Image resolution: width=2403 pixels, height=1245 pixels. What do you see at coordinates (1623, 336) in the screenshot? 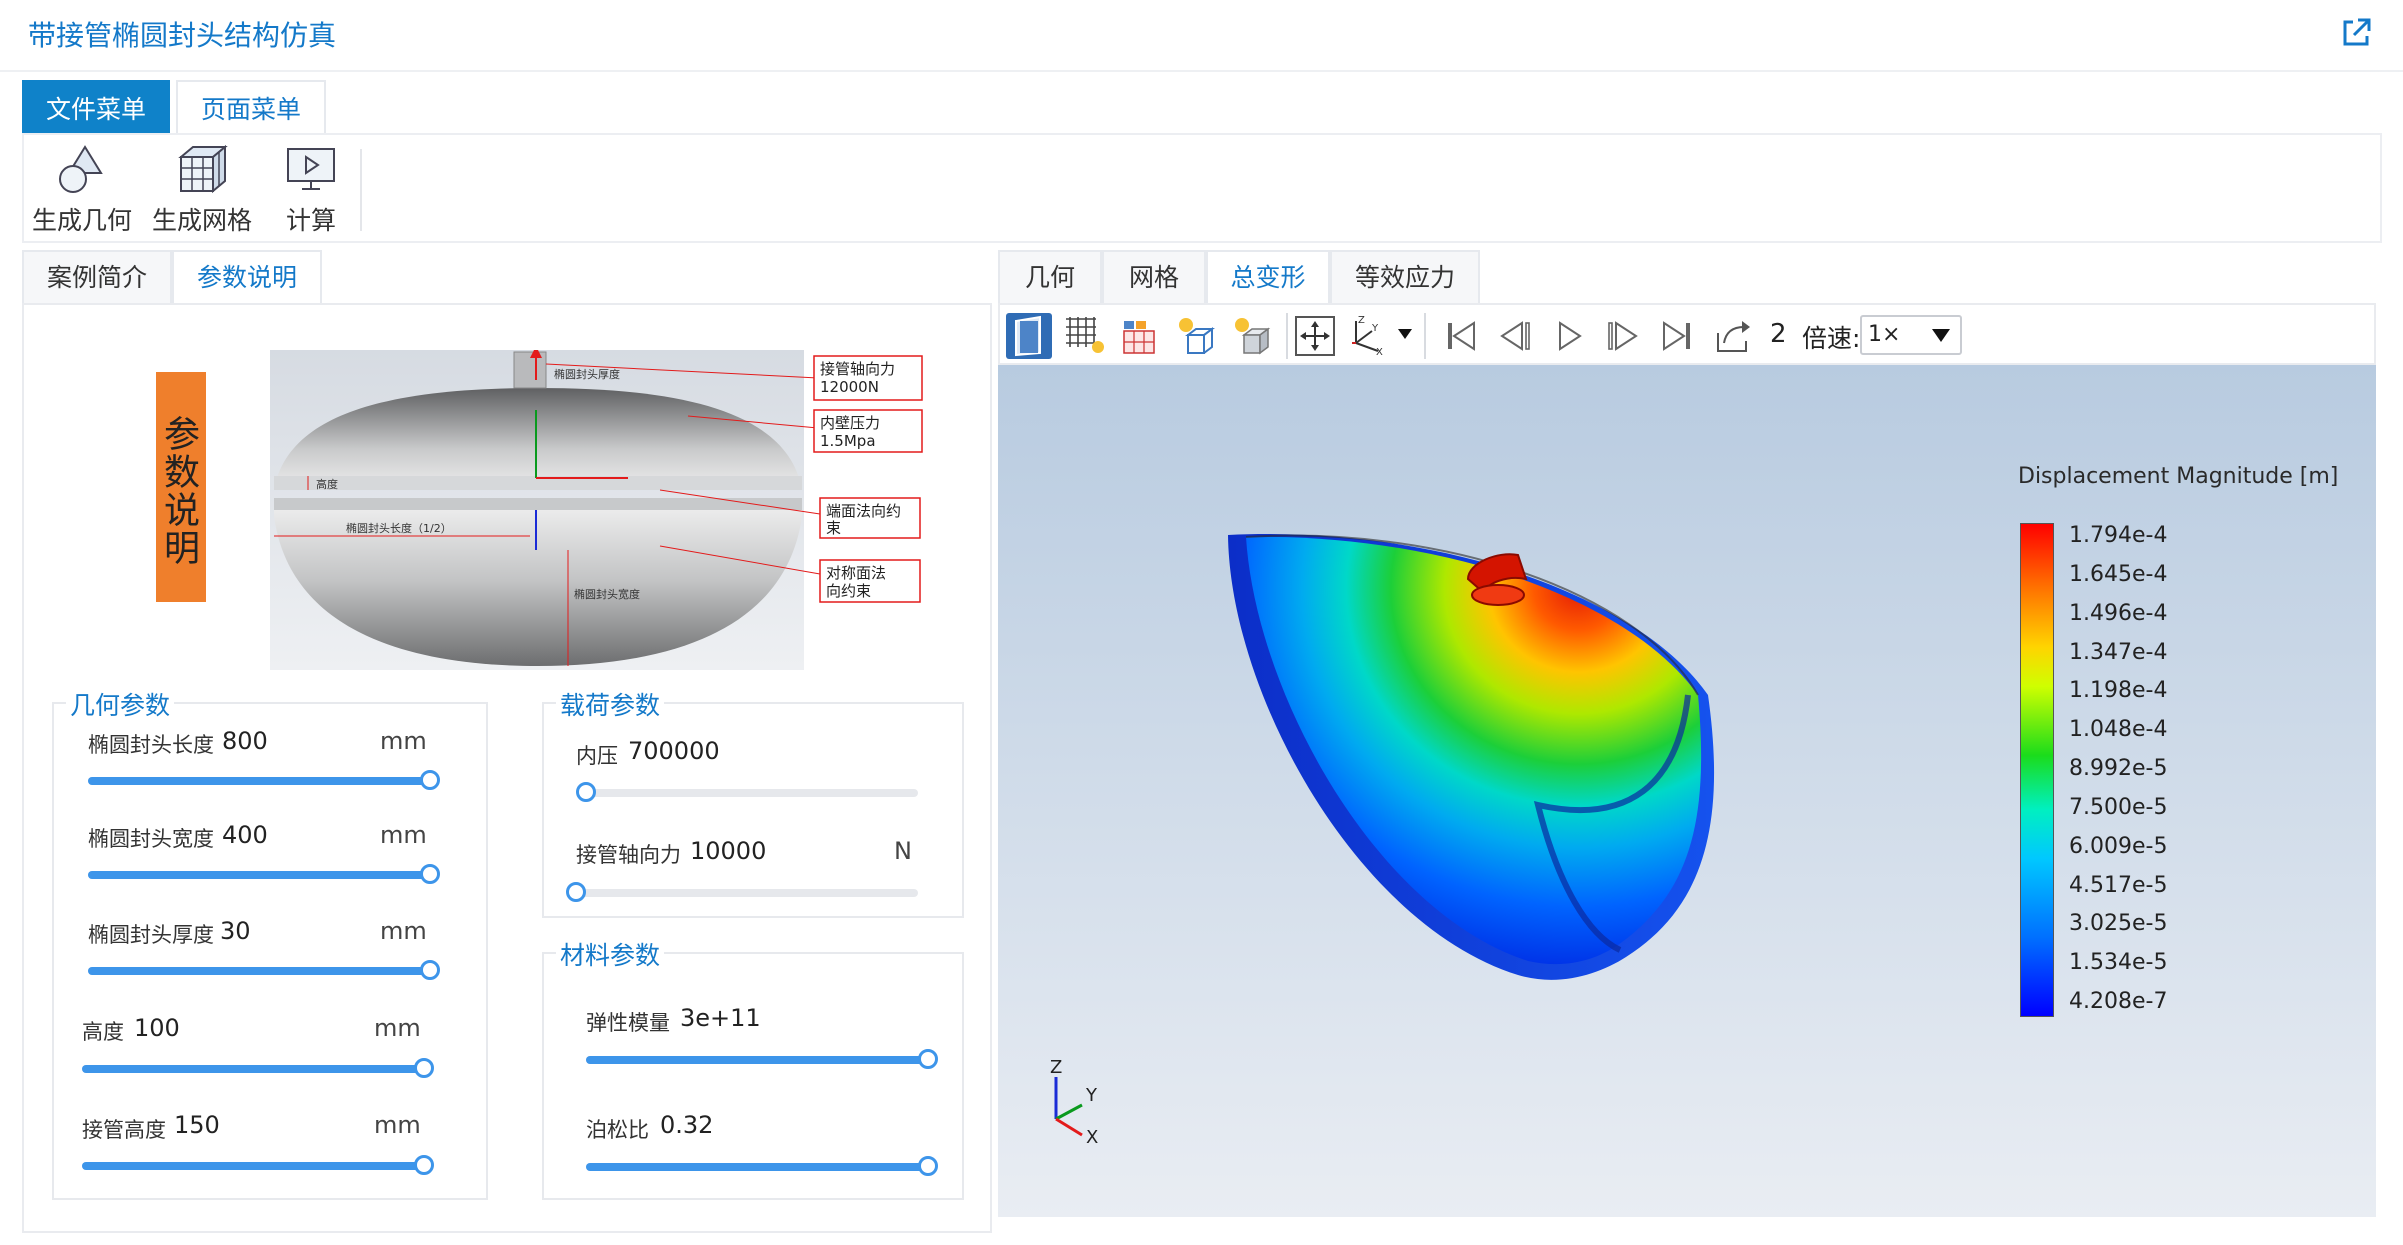
I see `next-frame-icon` at bounding box center [1623, 336].